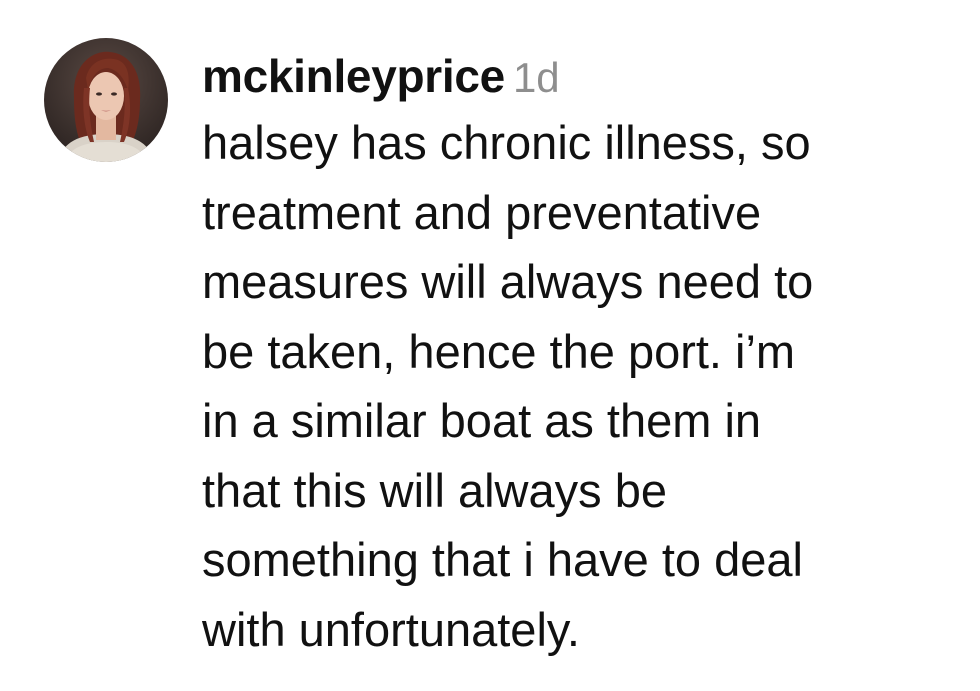  I want to click on comment-text-line: in a similar boat as them in, so click(482, 420).